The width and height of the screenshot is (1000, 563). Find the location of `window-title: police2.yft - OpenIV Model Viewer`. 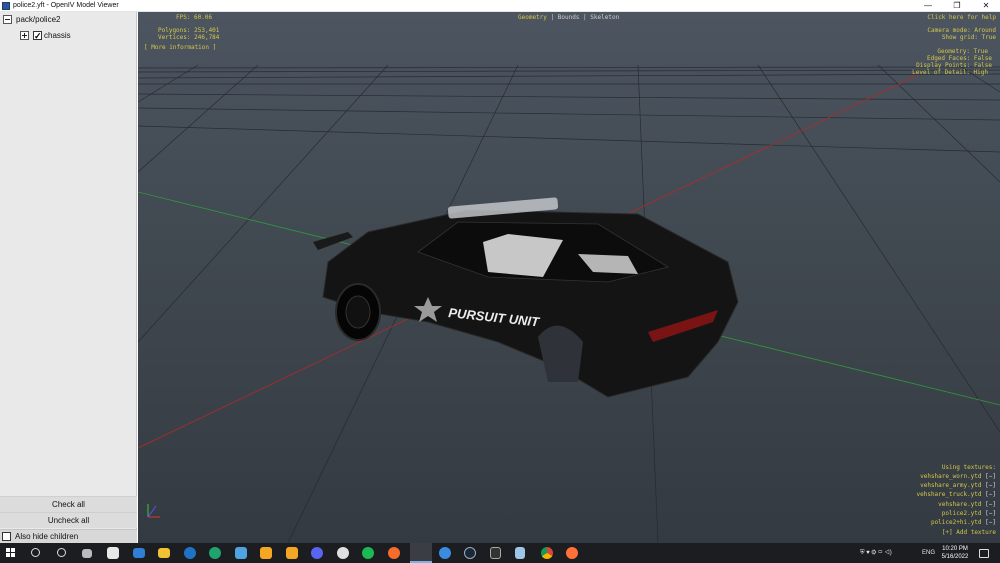

window-title: police2.yft - OpenIV Model Viewer is located at coordinates (66, 5).